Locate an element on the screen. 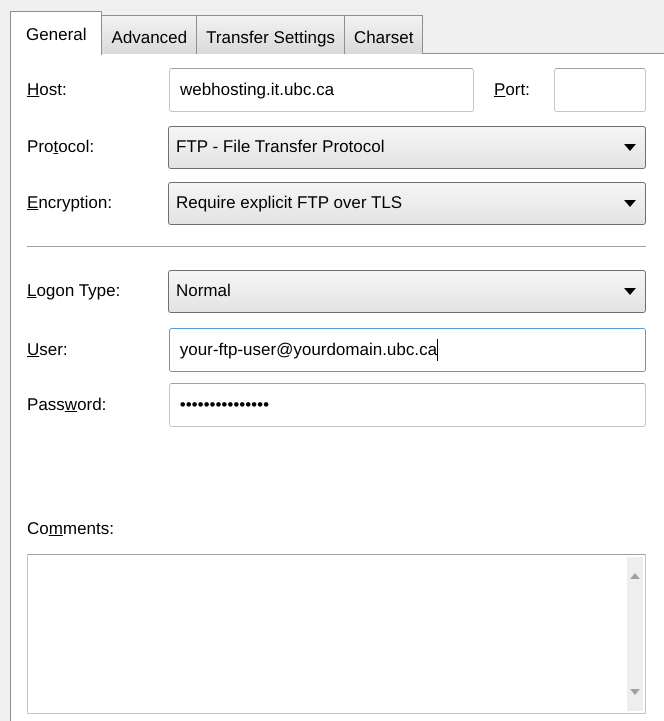 This screenshot has width=664, height=721. scroll-up-icon is located at coordinates (635, 575).